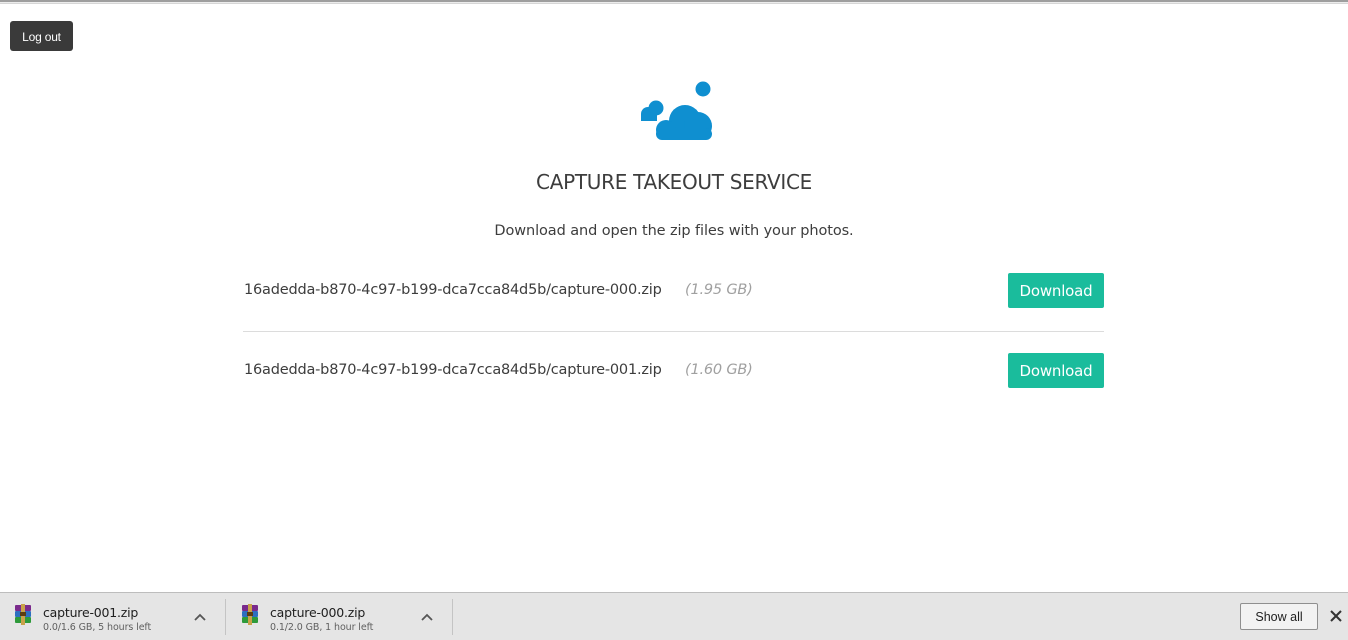 The image size is (1348, 640). I want to click on logout-button: Log out, so click(41, 36).